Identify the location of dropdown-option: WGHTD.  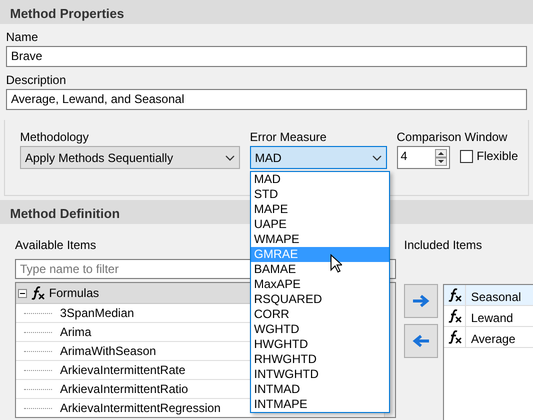
(320, 329).